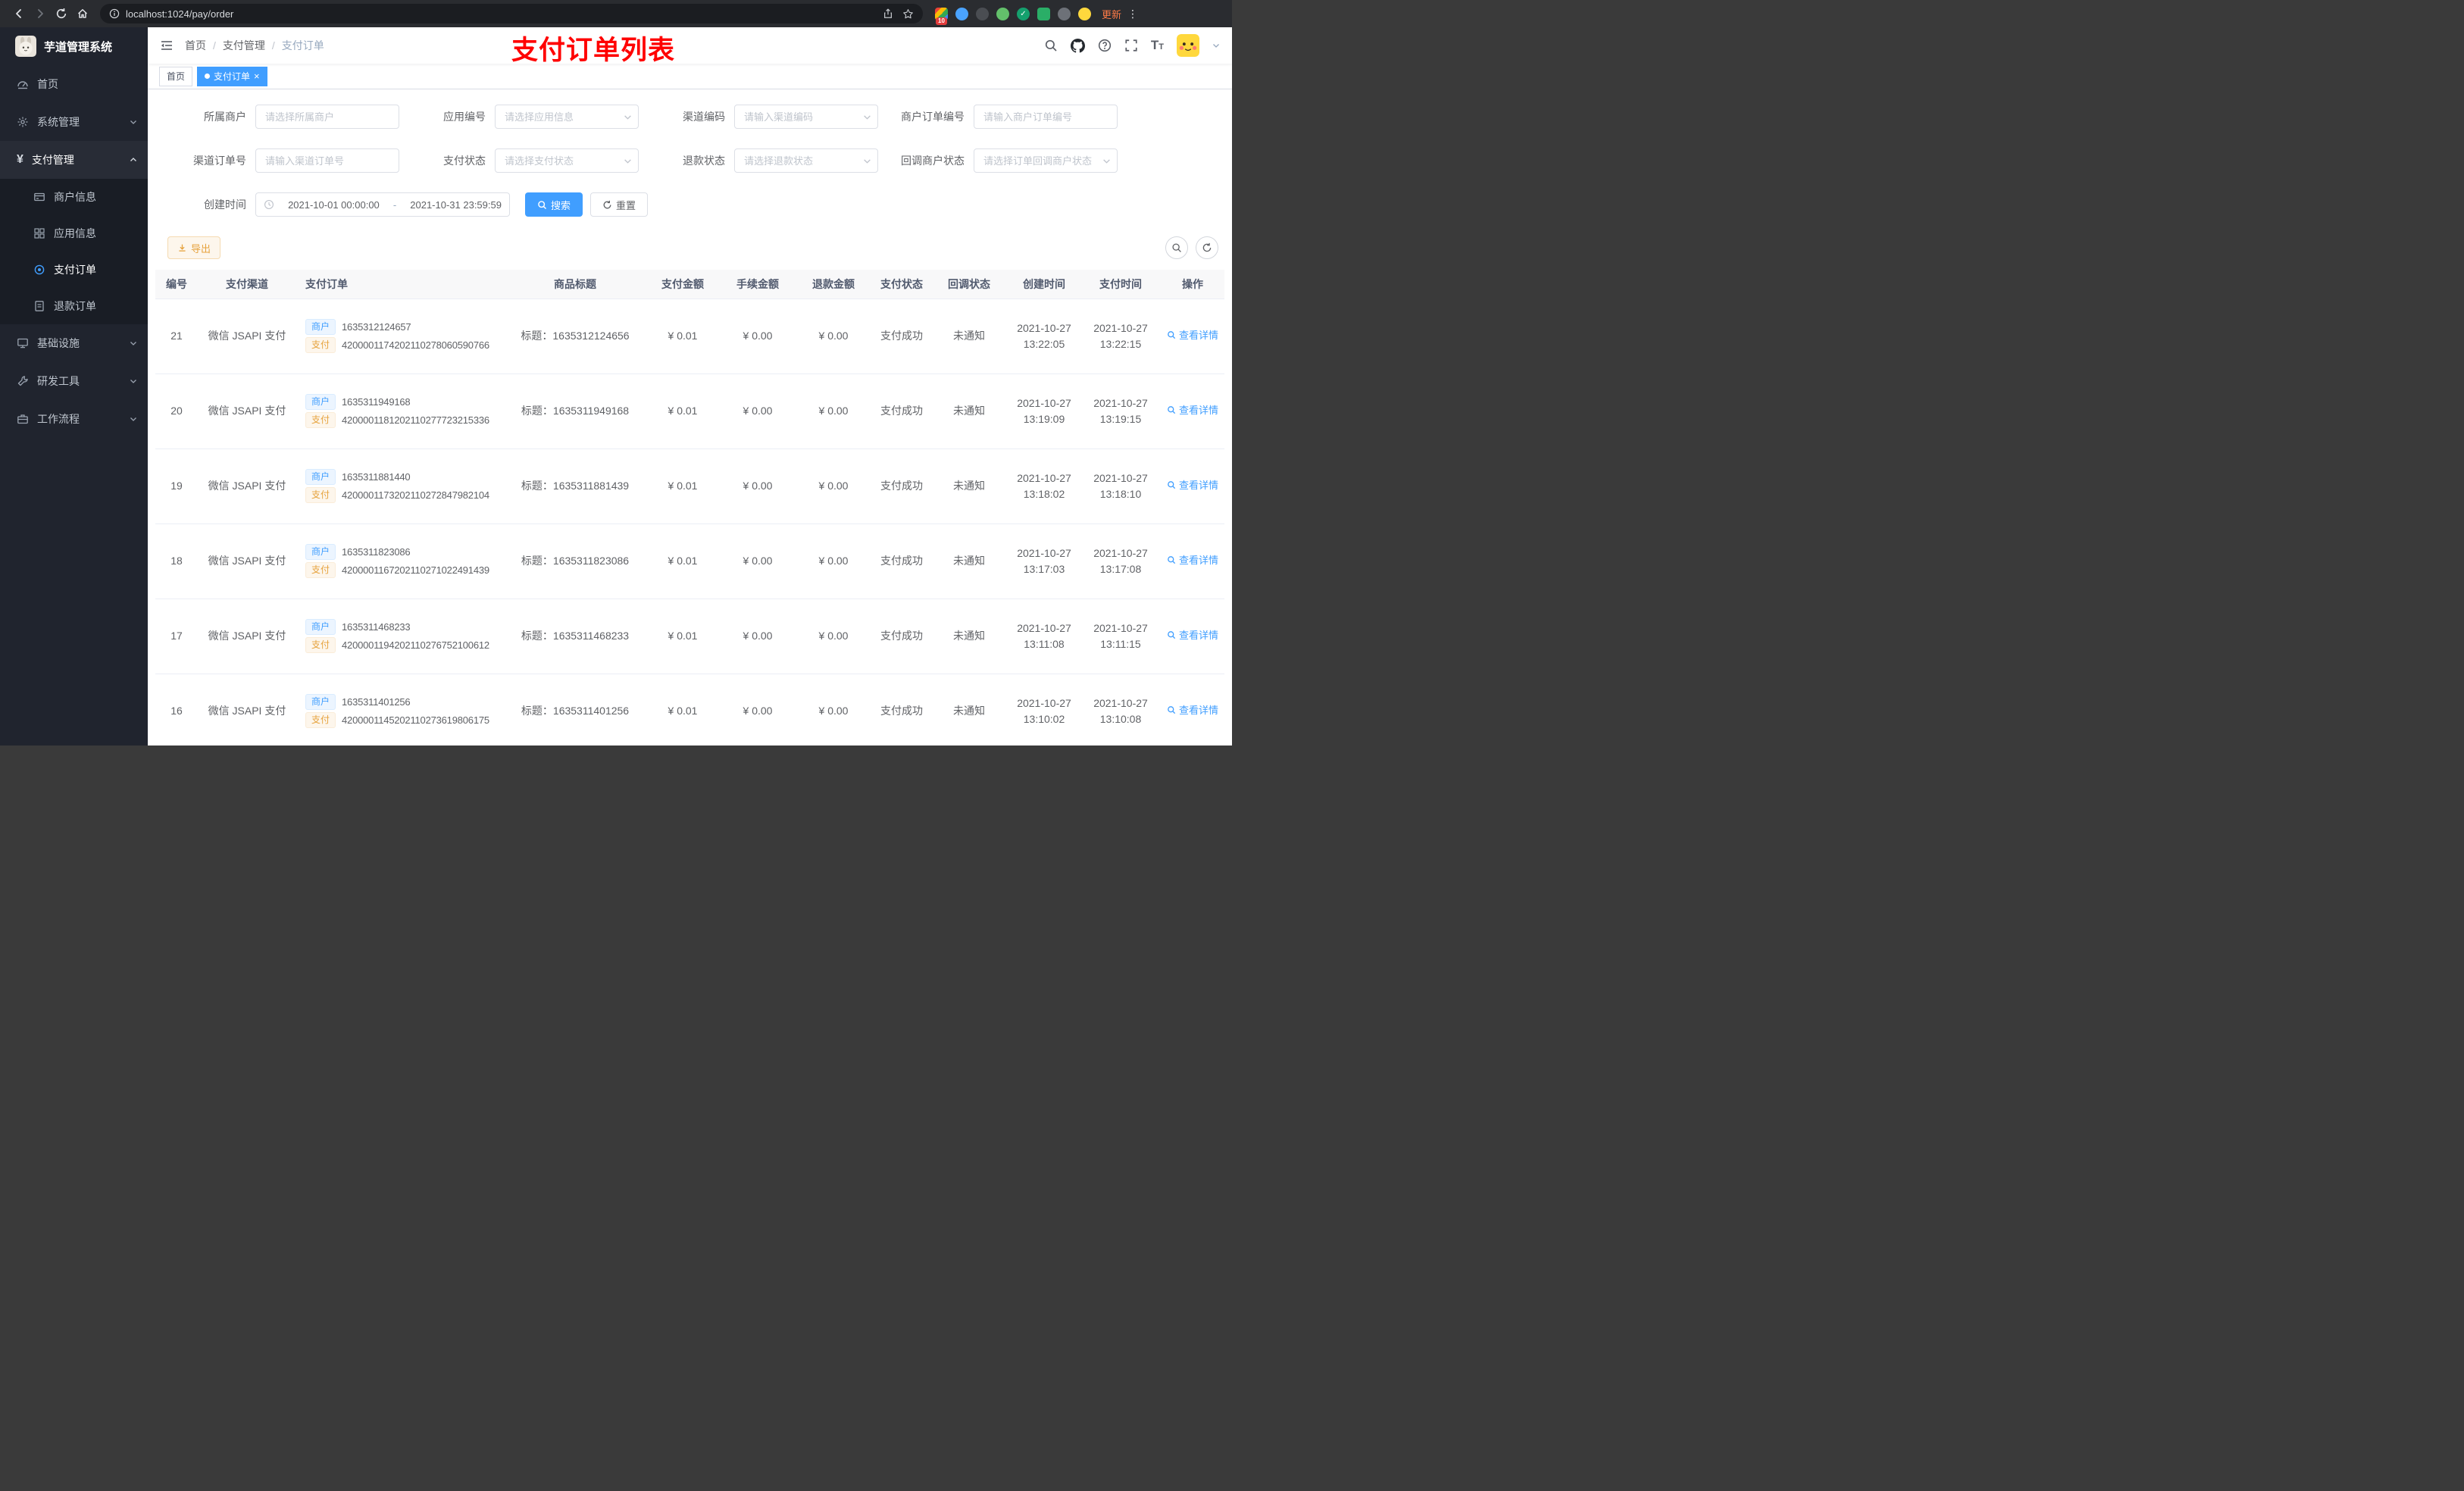 This screenshot has width=2464, height=1491. What do you see at coordinates (182, 248) in the screenshot?
I see `download-icon` at bounding box center [182, 248].